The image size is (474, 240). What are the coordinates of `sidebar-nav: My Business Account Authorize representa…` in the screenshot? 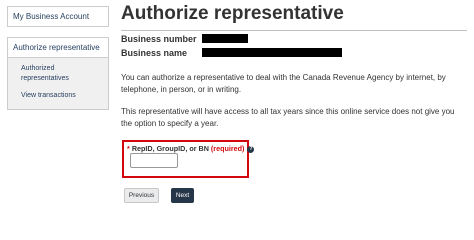 It's located at (58, 58).